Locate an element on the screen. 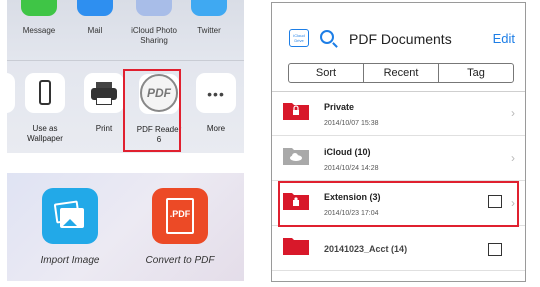 The image size is (540, 287). share-app-label: Mail is located at coordinates (95, 30).